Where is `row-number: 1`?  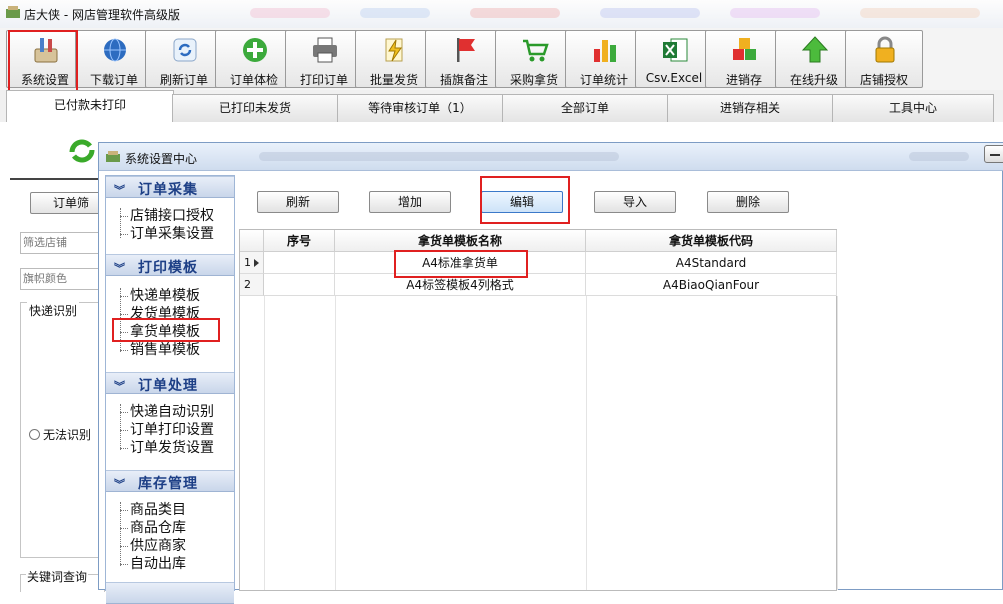 row-number: 1 is located at coordinates (247, 262).